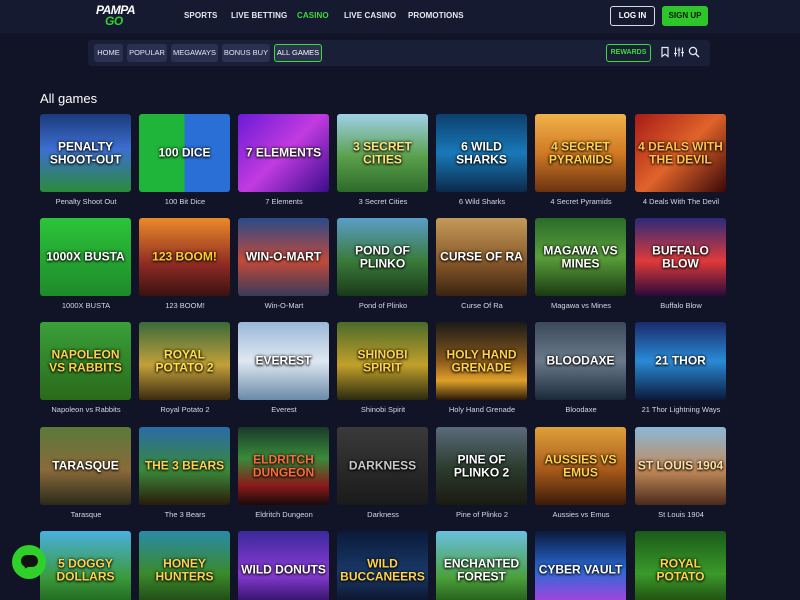 This screenshot has height=600, width=800. What do you see at coordinates (581, 514) in the screenshot?
I see `game-title: Aussies vs Emus` at bounding box center [581, 514].